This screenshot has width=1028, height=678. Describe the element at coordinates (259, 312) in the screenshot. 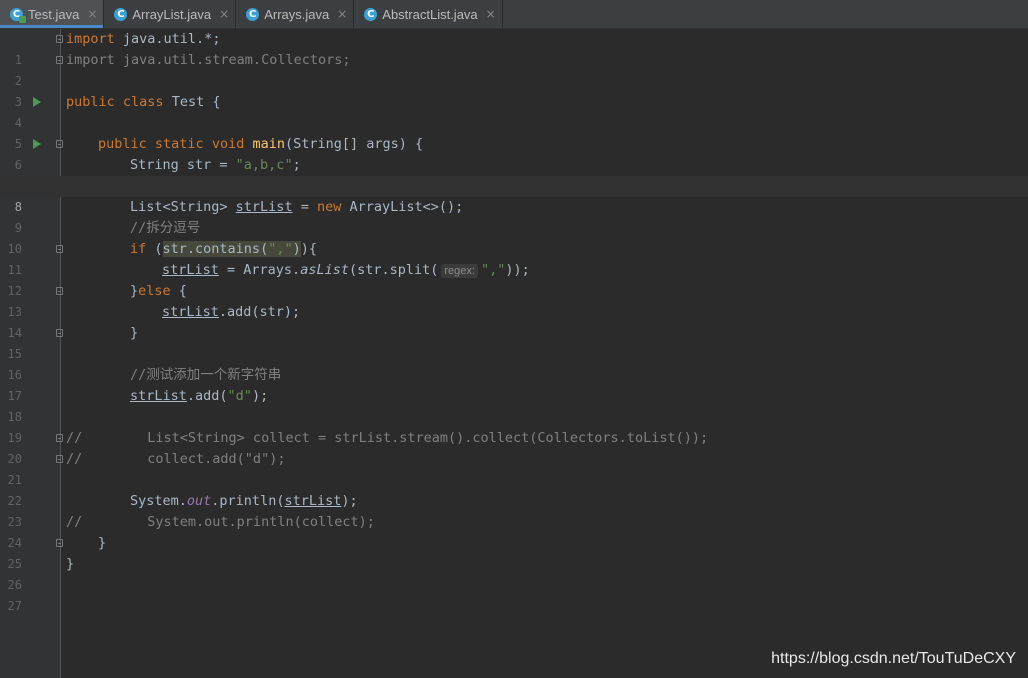

I see `code-token: .add(str);` at that location.